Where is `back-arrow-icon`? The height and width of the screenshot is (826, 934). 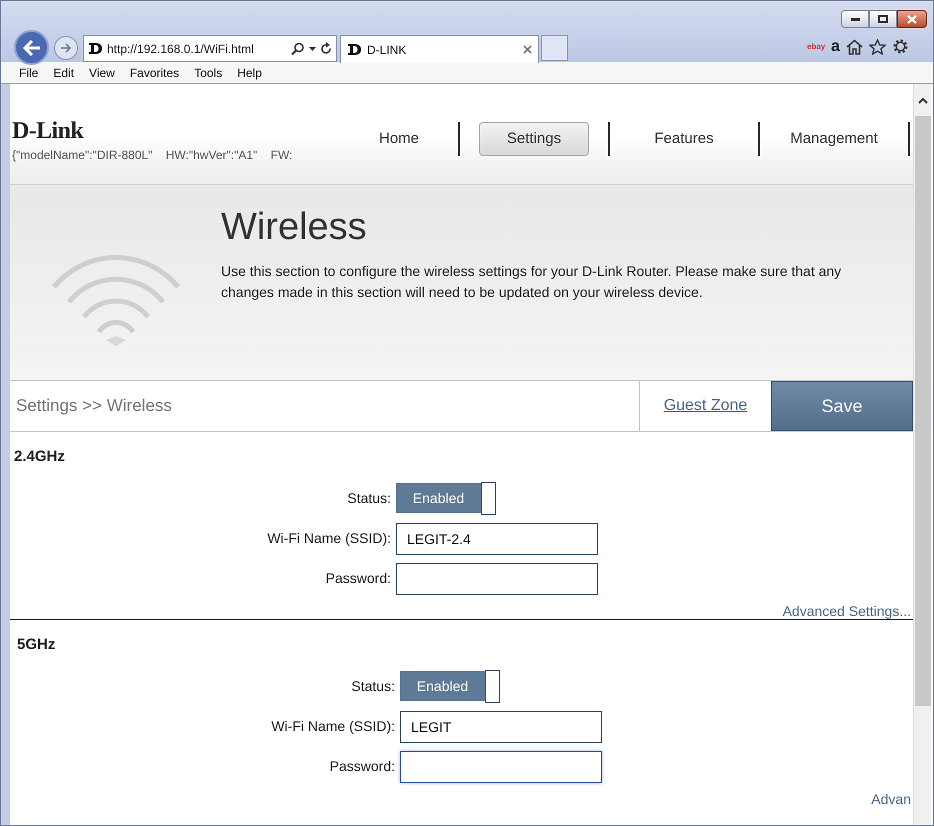 back-arrow-icon is located at coordinates (31, 48).